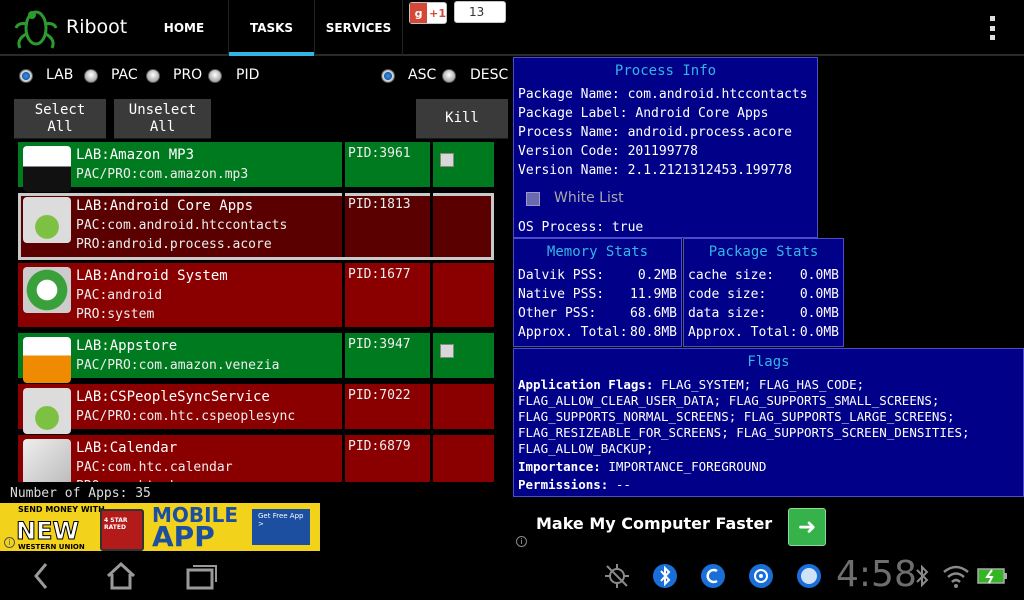  What do you see at coordinates (188, 75) in the screenshot?
I see `radio-pro-label: PRO` at bounding box center [188, 75].